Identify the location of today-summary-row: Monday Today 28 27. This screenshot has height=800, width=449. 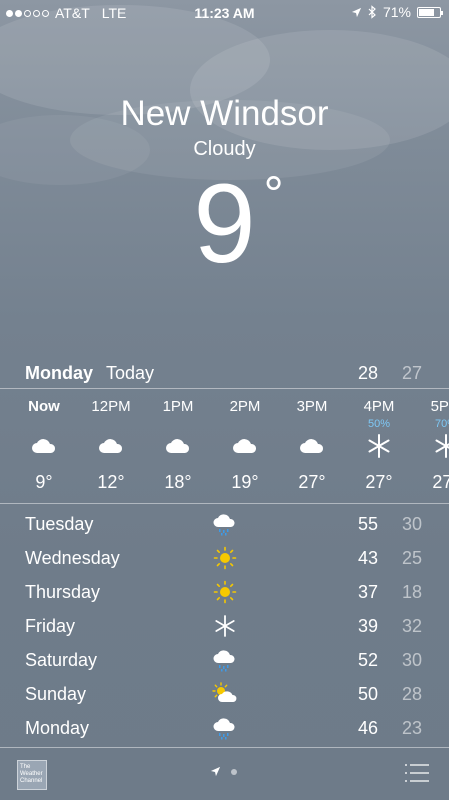
(224, 374).